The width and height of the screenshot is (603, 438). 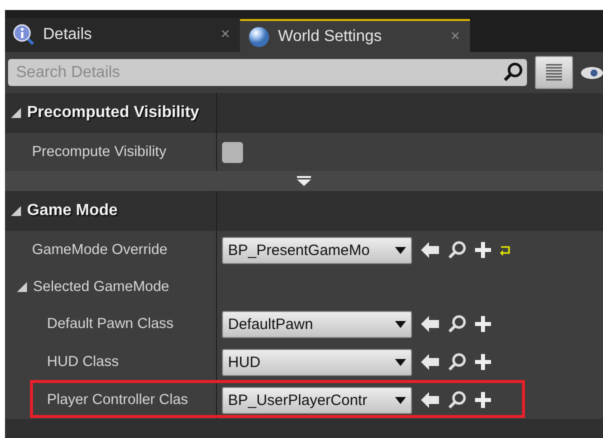 What do you see at coordinates (505, 250) in the screenshot?
I see `reset-arrow-icon` at bounding box center [505, 250].